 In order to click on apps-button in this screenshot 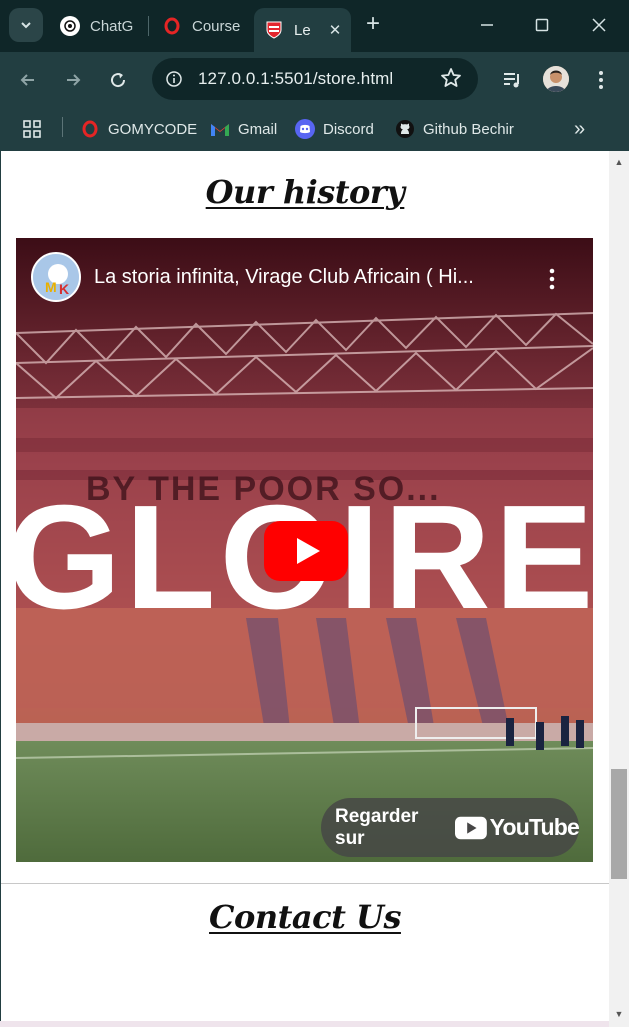, I will do `click(32, 129)`.